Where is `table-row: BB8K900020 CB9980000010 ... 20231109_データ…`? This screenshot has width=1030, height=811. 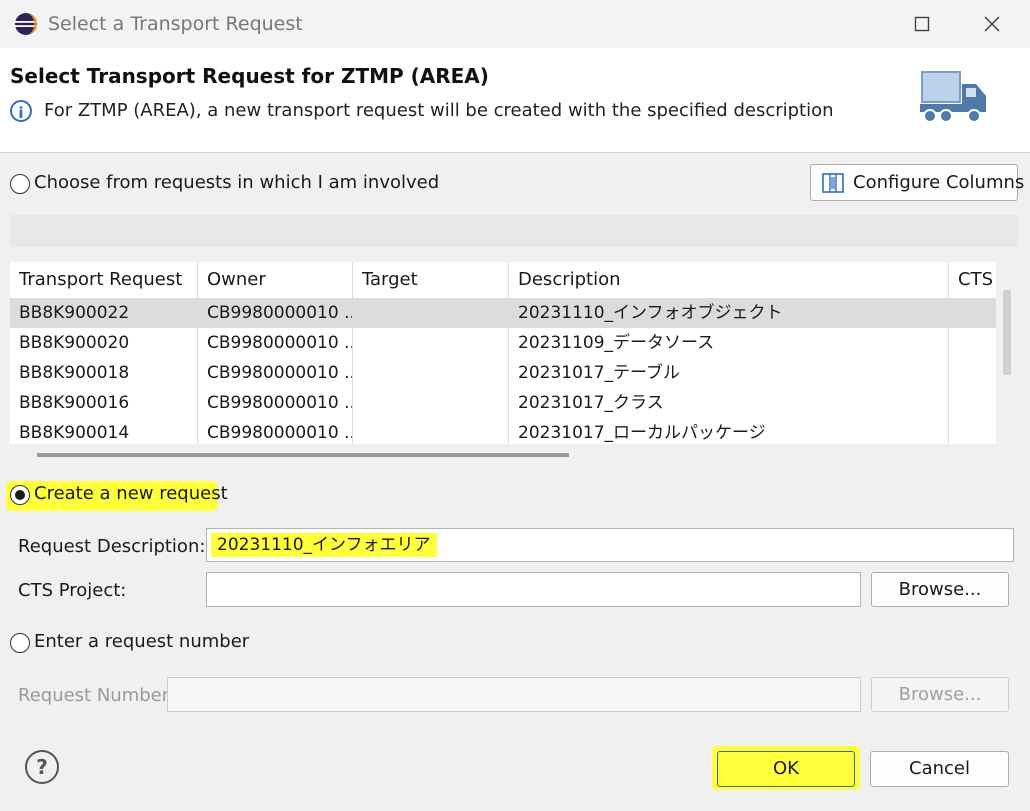
table-row: BB8K900020 CB9980000010 ... 20231109_データ… is located at coordinates (503, 343).